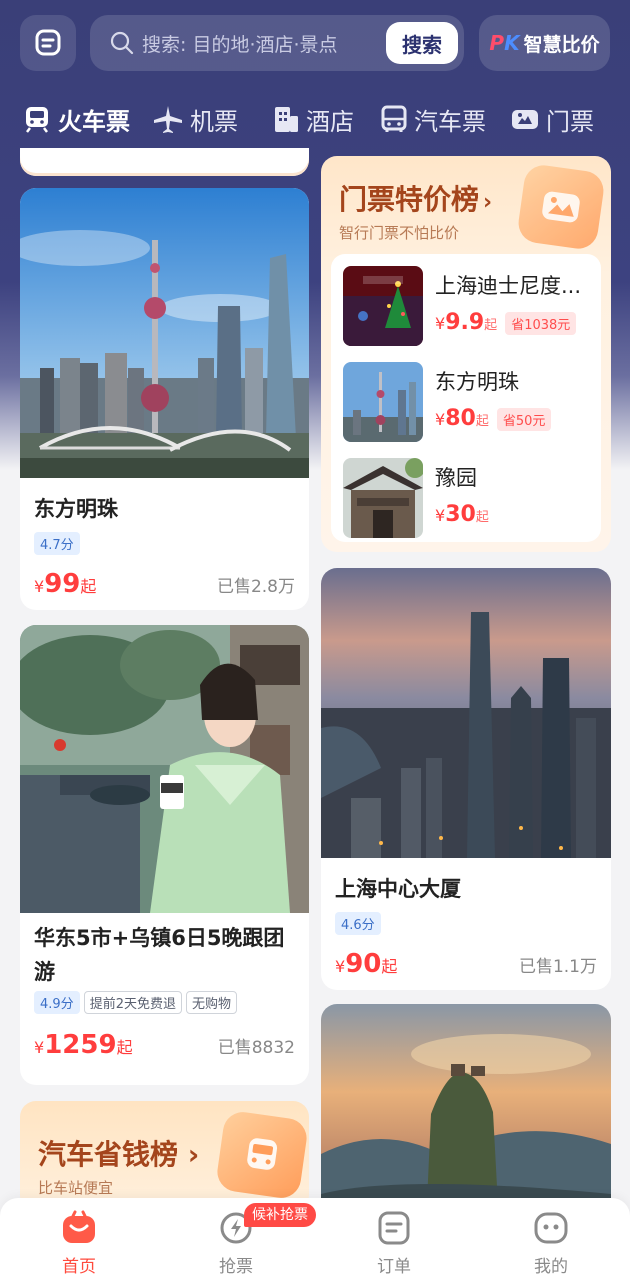 The image size is (630, 1280). I want to click on tab-bus: 汽车票, so click(433, 119).